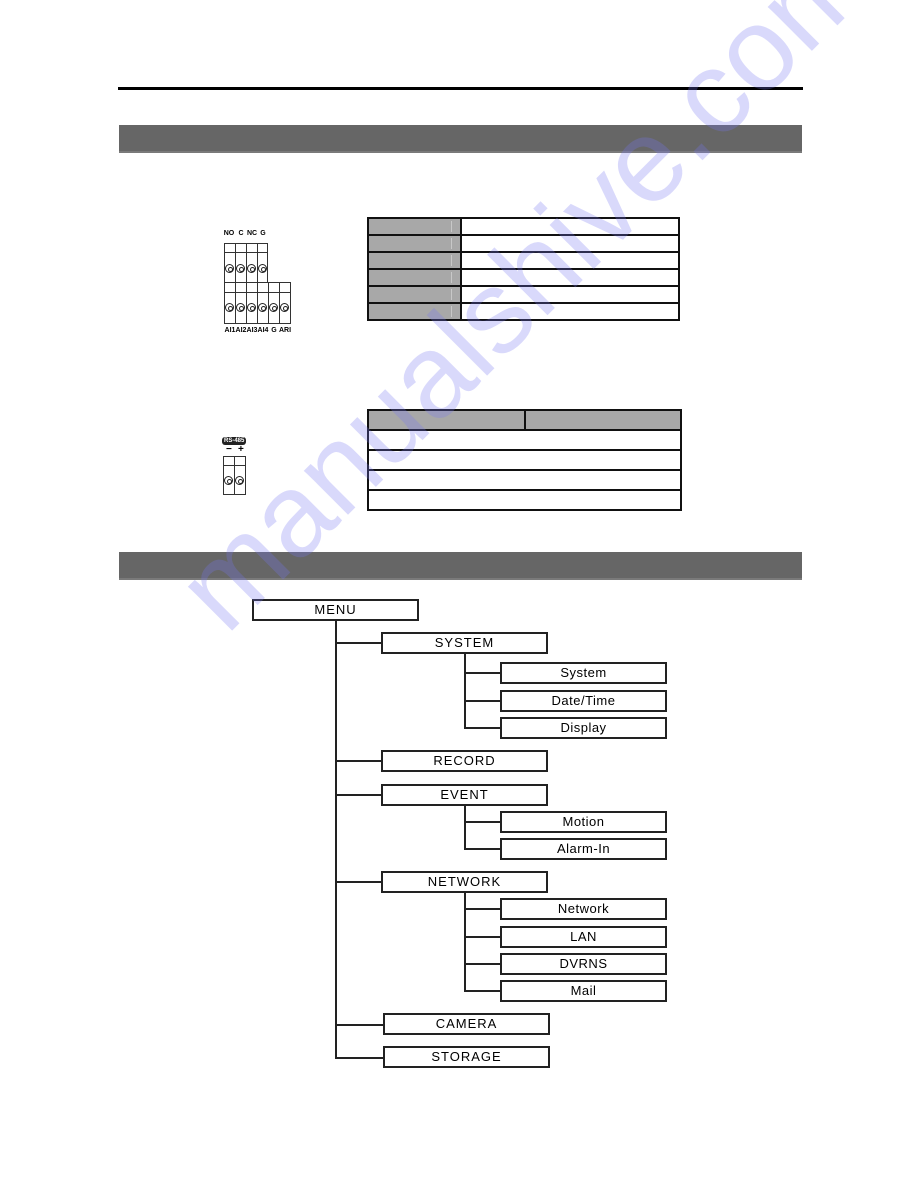  I want to click on alarm-terminal-diagram: NO C NC G AI1 AI2 AI3 AI4 G ARI, so click(257, 285).